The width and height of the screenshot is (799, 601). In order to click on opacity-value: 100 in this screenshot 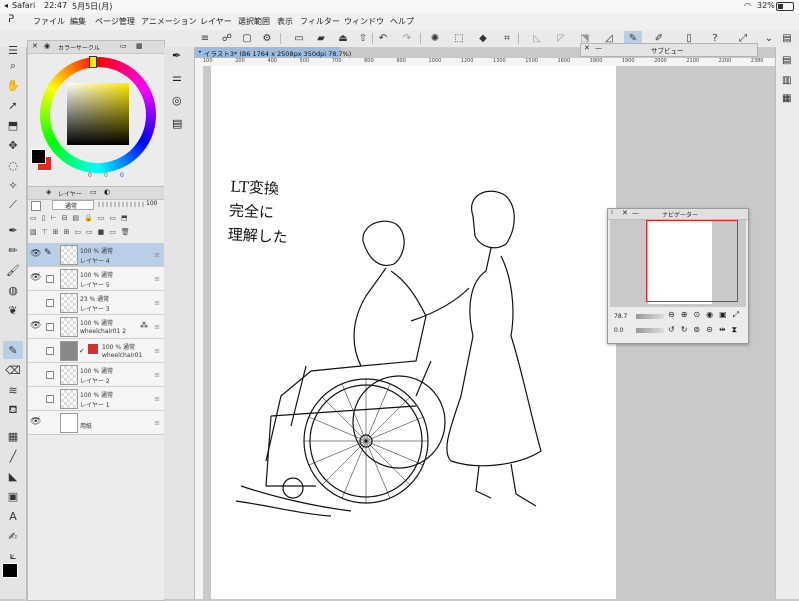, I will do `click(151, 203)`.